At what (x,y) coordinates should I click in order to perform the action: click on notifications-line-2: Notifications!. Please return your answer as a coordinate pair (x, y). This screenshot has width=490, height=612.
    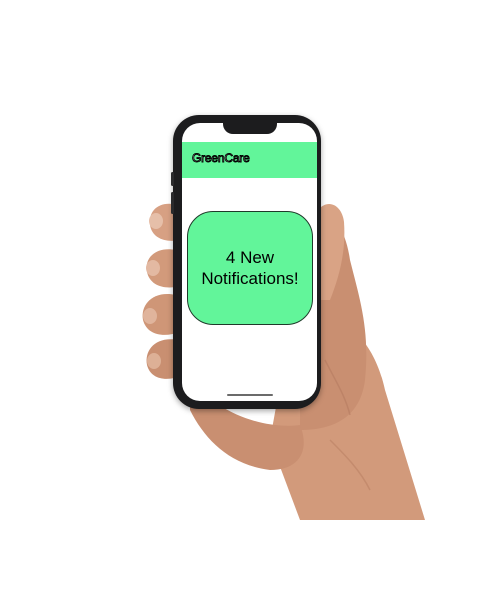
    Looking at the image, I should click on (250, 278).